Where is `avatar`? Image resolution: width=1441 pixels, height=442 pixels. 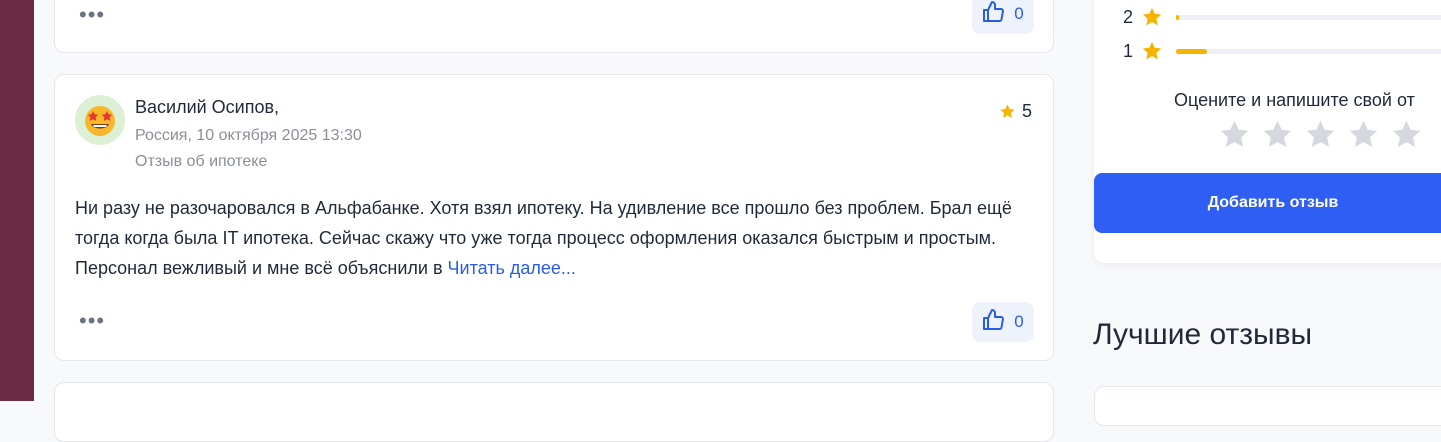 avatar is located at coordinates (100, 120).